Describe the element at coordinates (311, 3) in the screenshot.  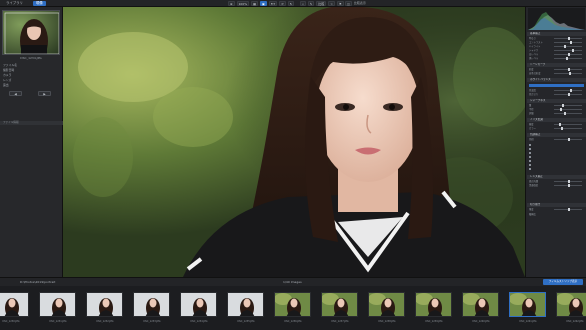
I see `brush-icon: ✎` at that location.